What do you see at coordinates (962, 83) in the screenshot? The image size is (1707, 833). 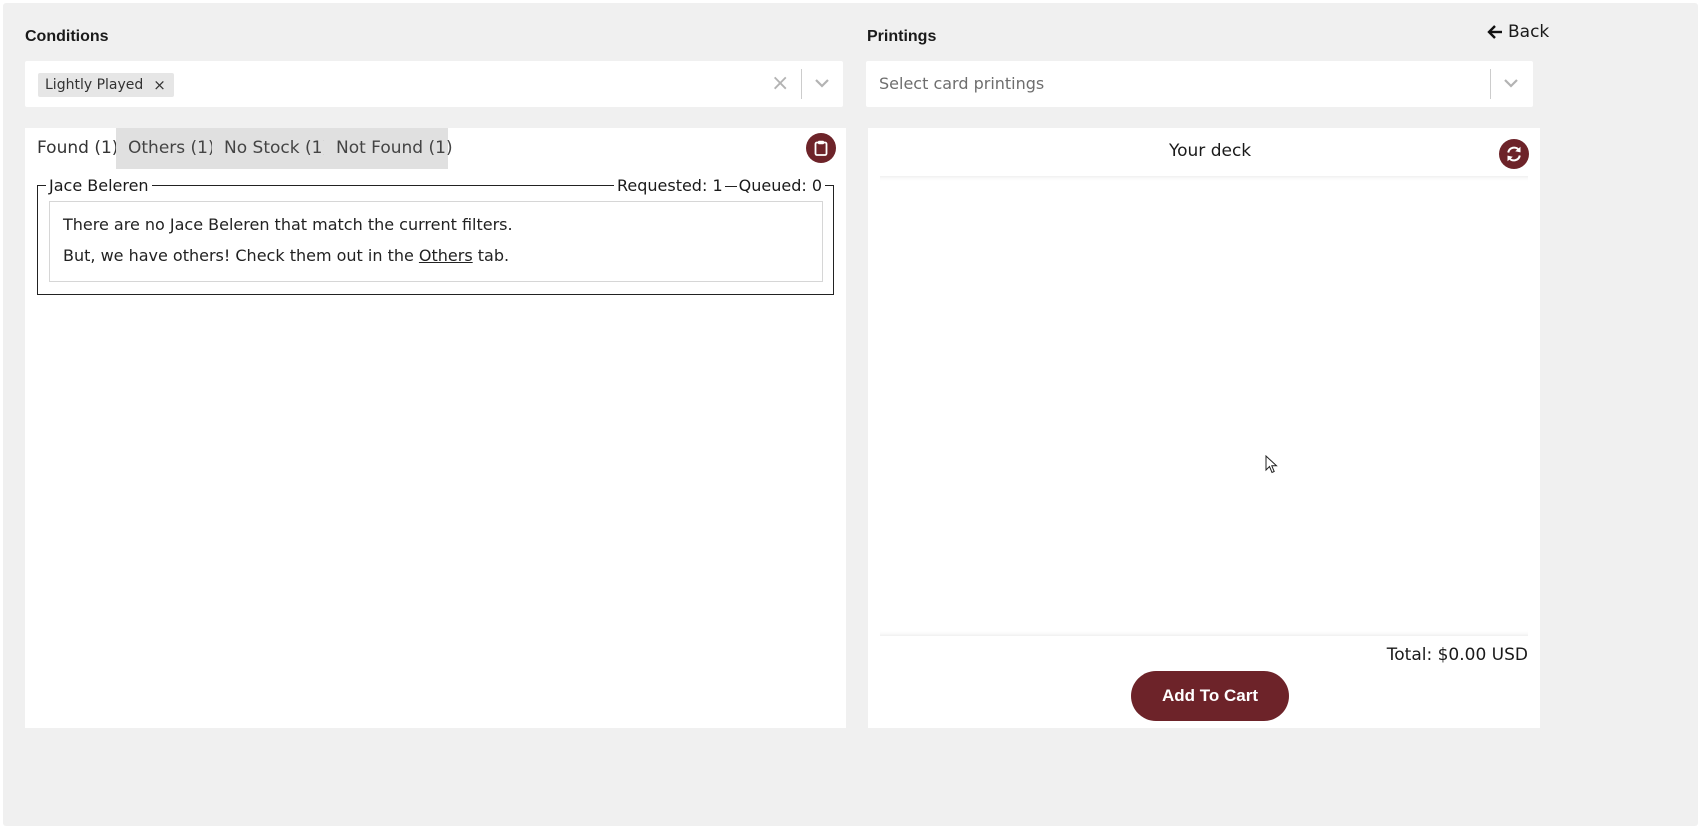 I see `printings-placeholder: Select card printings` at bounding box center [962, 83].